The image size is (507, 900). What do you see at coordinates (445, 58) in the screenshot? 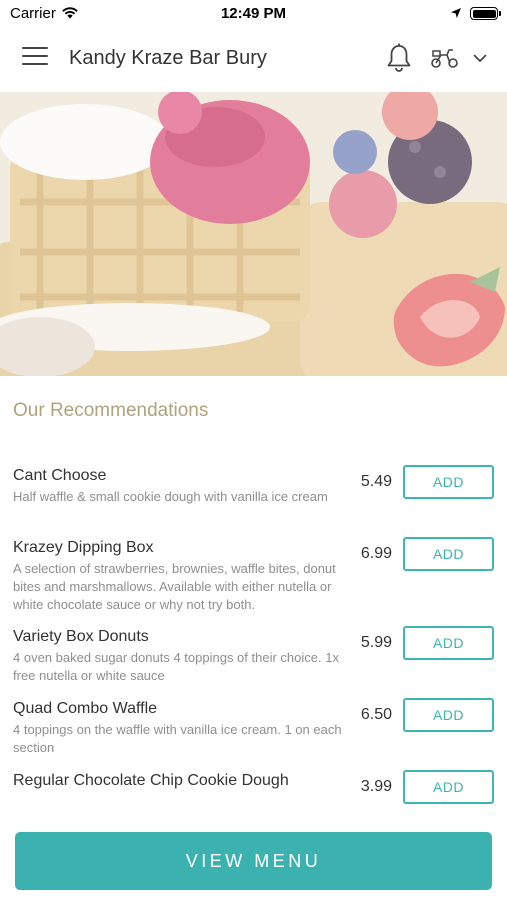
I see `delivery-scooter-icon` at bounding box center [445, 58].